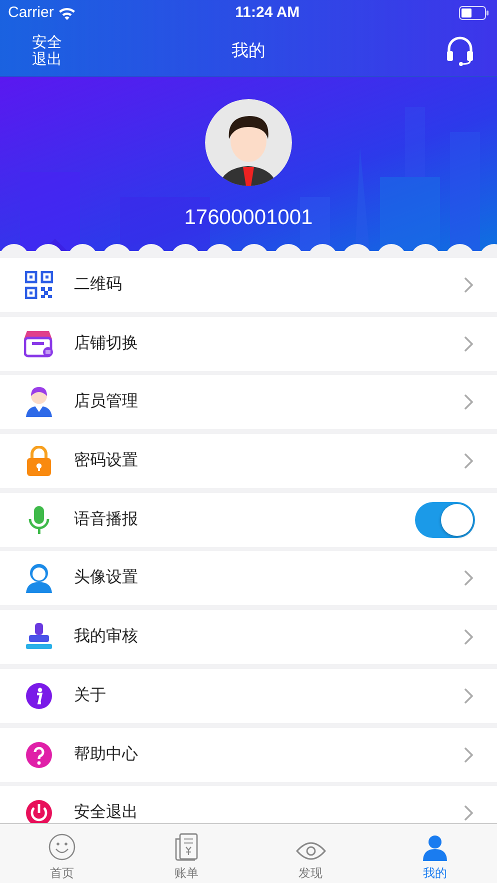  What do you see at coordinates (39, 519) in the screenshot?
I see `microphone-icon` at bounding box center [39, 519].